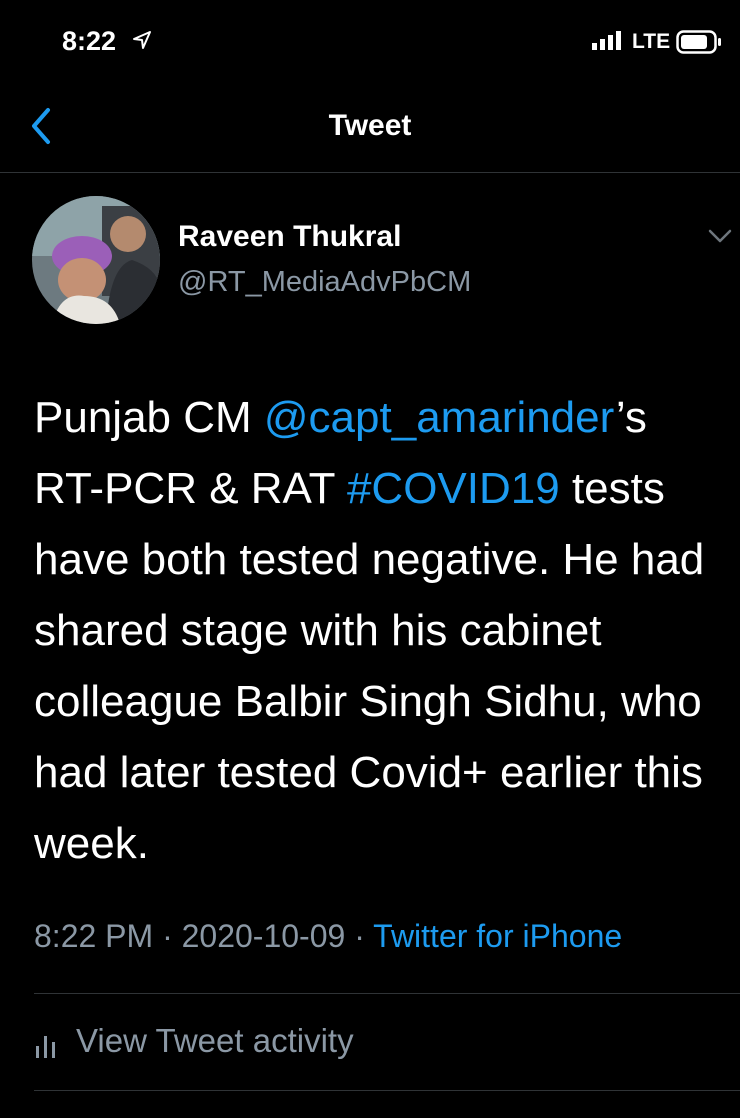  Describe the element at coordinates (698, 42) in the screenshot. I see `battery-icon` at that location.